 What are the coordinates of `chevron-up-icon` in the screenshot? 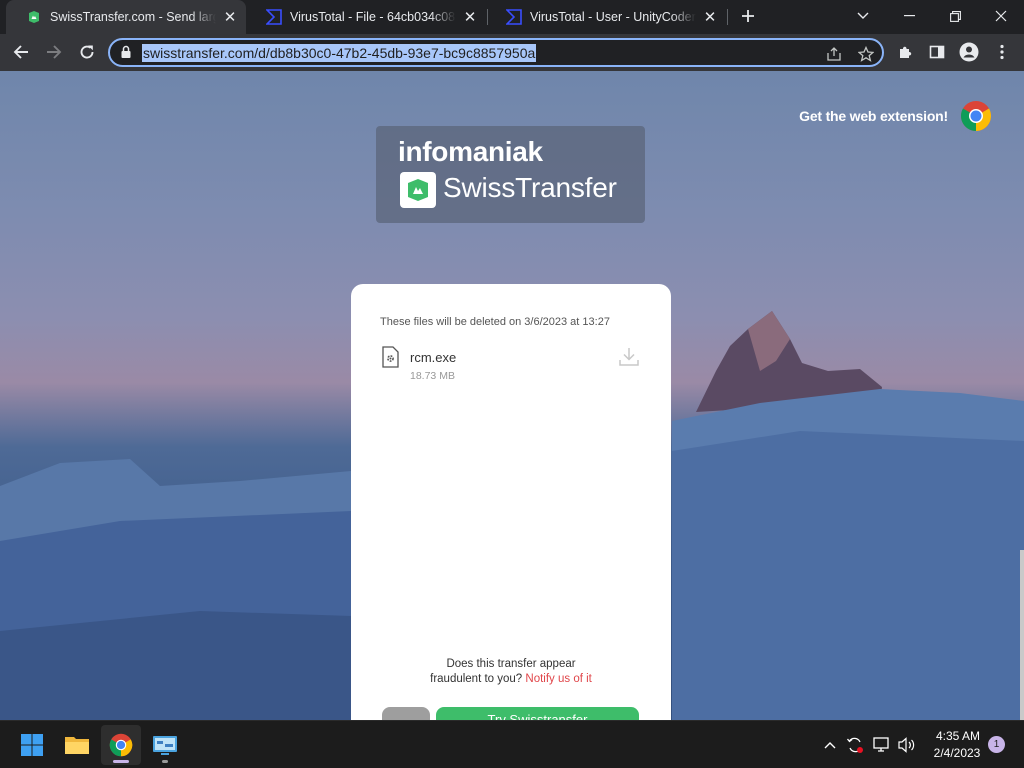 It's located at (830, 745).